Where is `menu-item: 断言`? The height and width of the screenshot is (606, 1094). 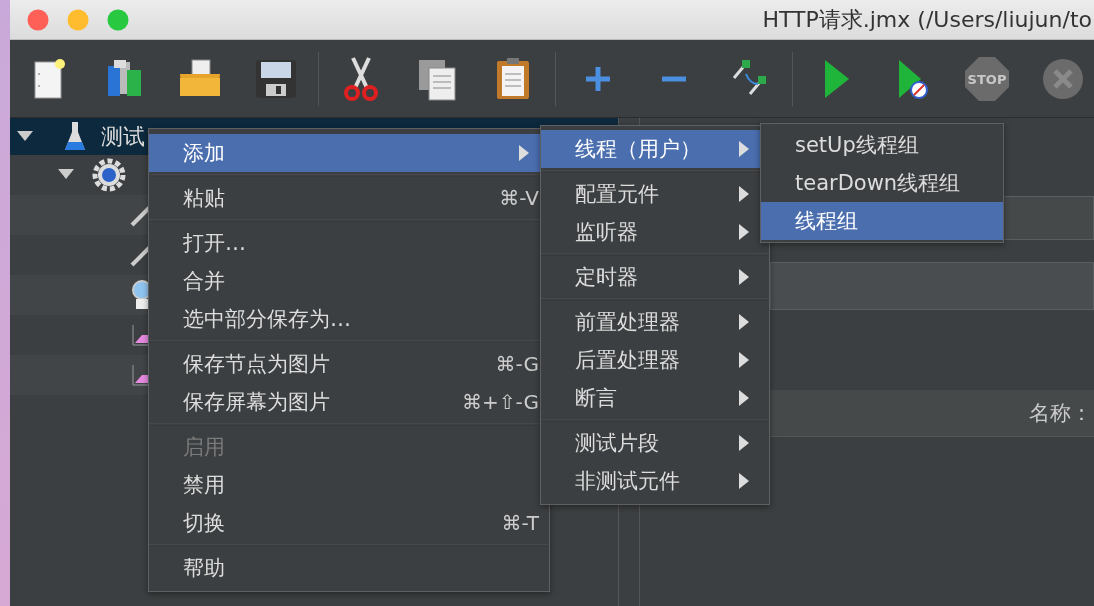 menu-item: 断言 is located at coordinates (655, 398).